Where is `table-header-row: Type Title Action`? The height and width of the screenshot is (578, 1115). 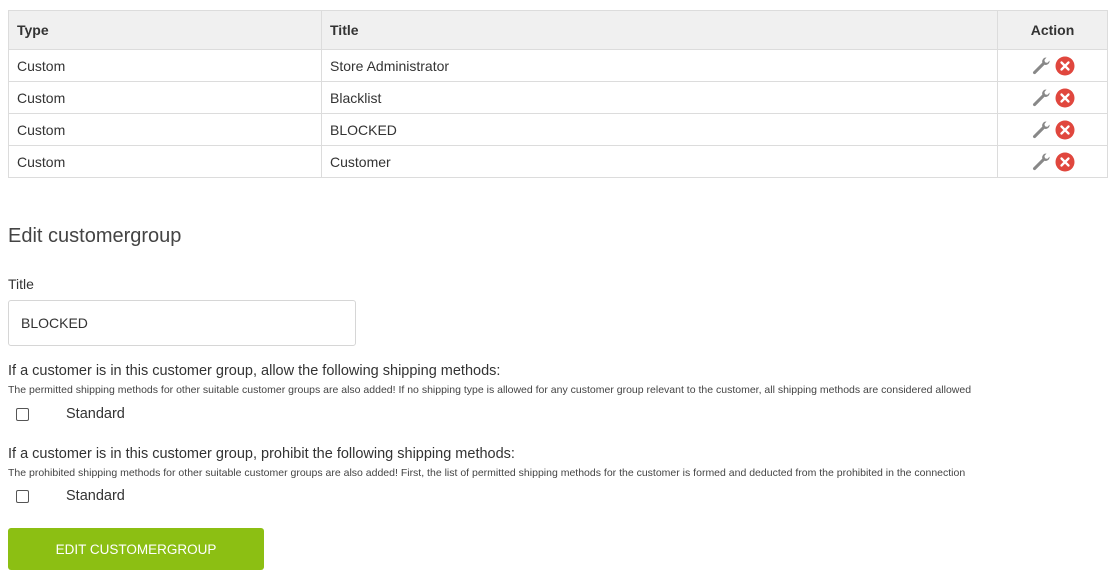 table-header-row: Type Title Action is located at coordinates (558, 30).